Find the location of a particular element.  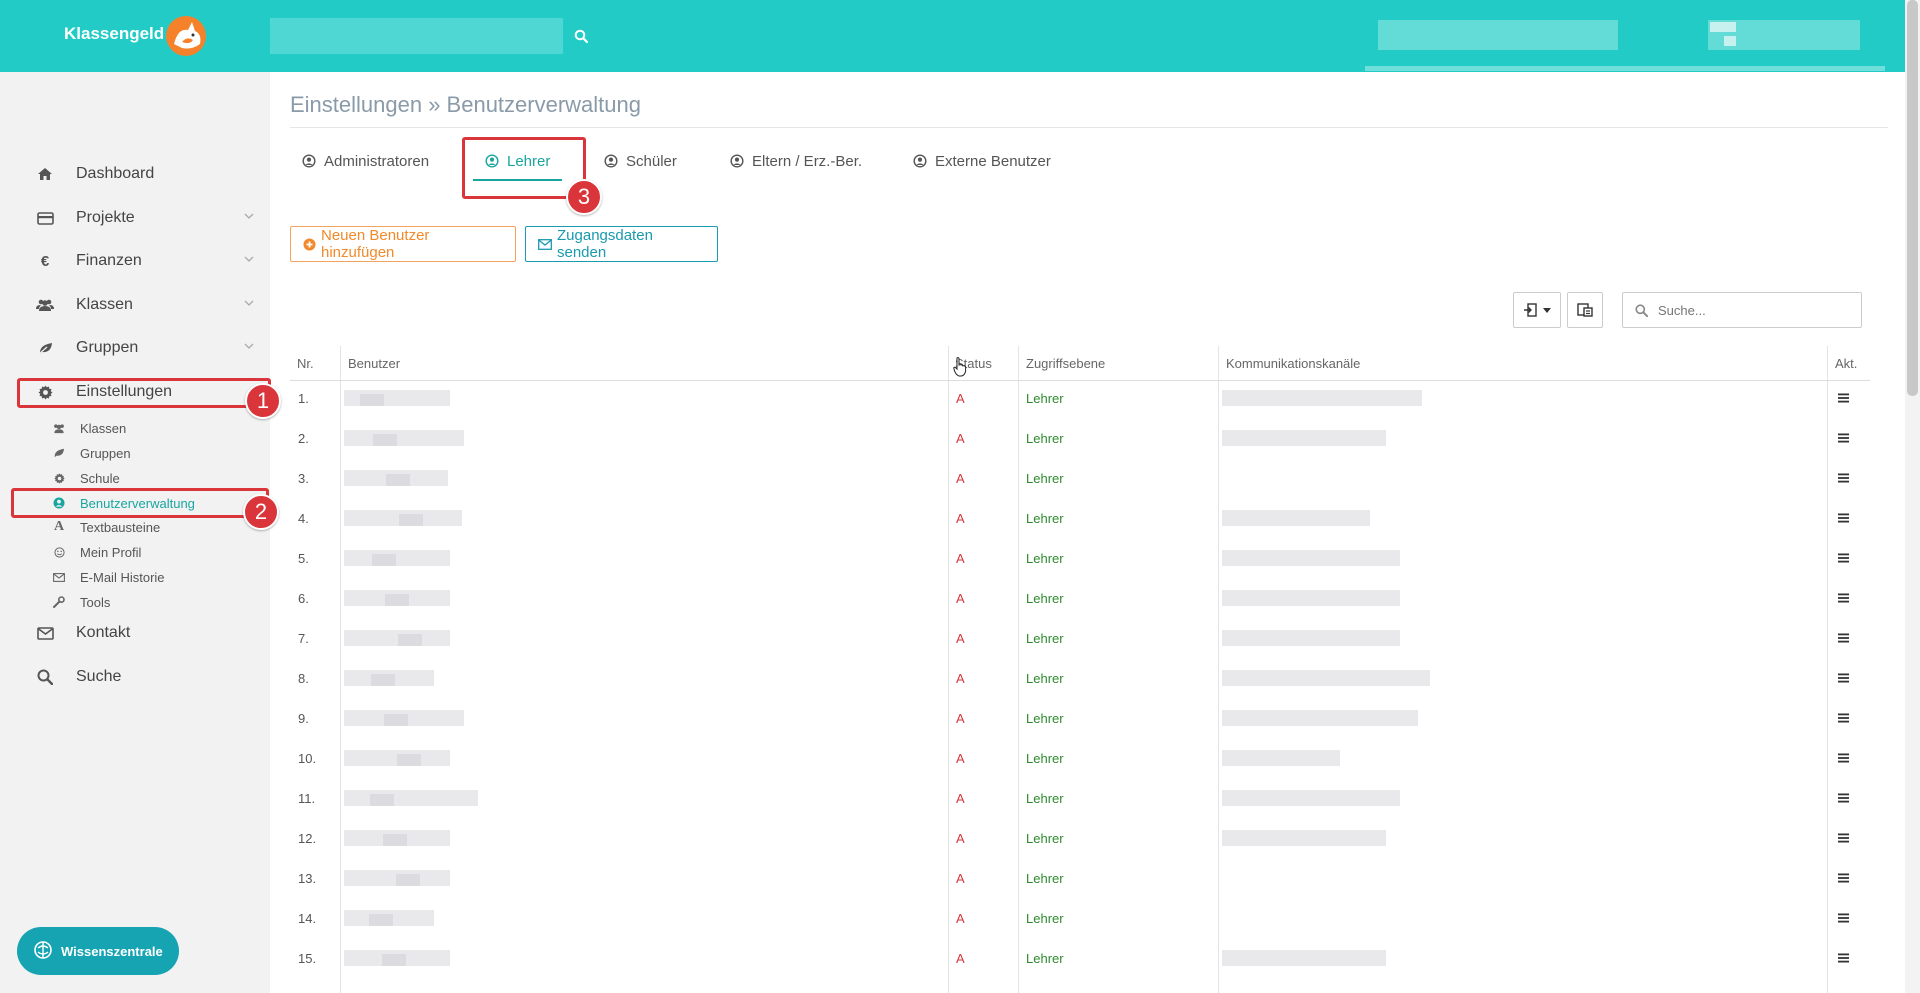

add-user-button: Neuen Benutzer hinzufügen is located at coordinates (403, 244).